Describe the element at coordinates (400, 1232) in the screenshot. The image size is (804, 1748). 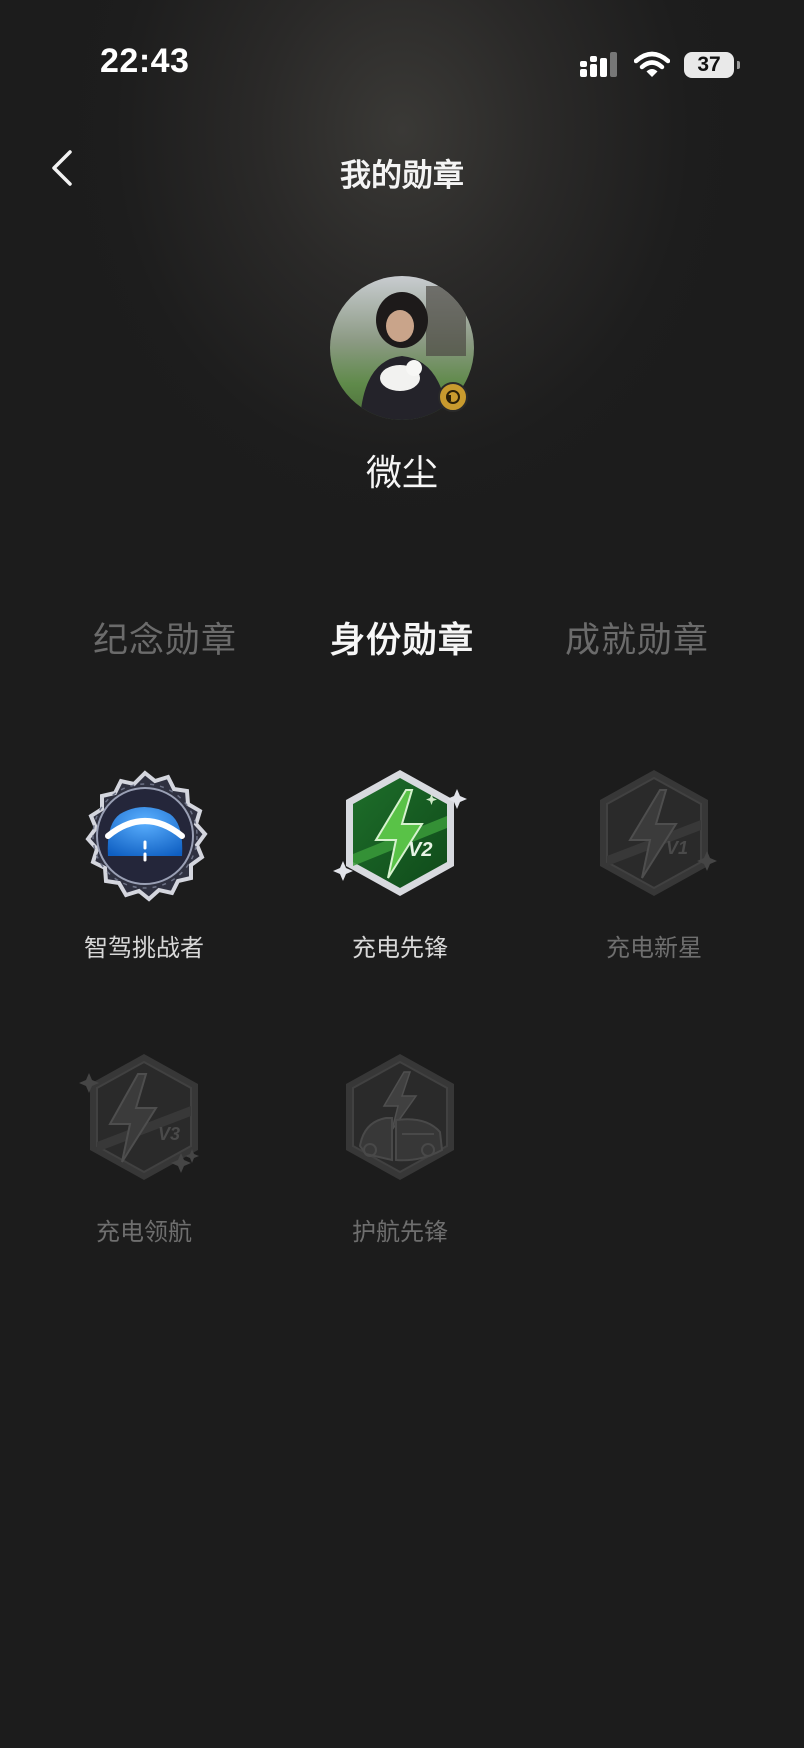
I see `badge-label: 护航先锋` at that location.